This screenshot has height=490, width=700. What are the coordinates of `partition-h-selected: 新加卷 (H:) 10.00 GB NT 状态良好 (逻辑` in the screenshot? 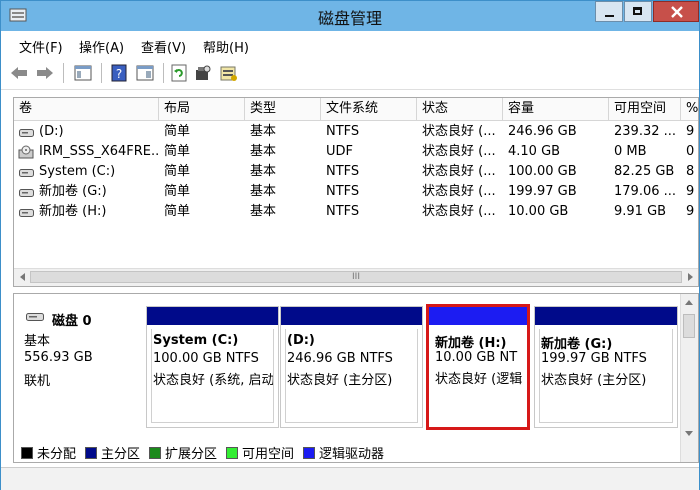 It's located at (478, 367).